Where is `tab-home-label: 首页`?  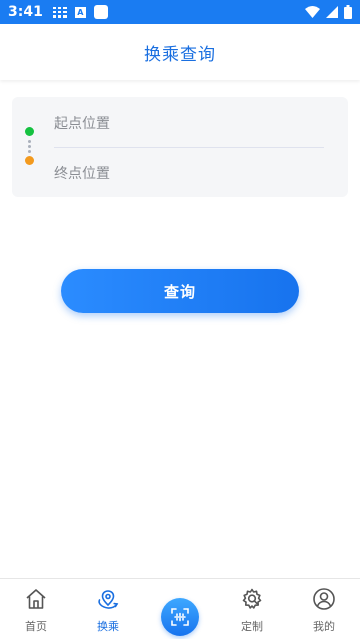 tab-home-label: 首页 is located at coordinates (36, 626).